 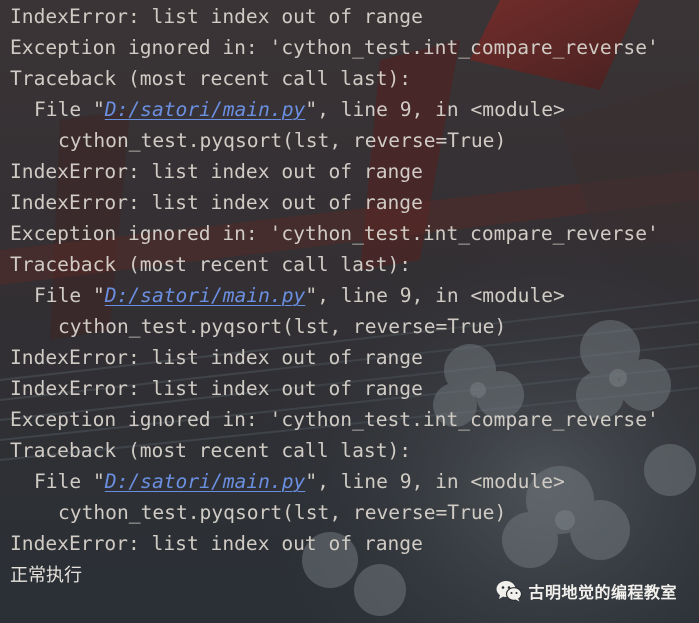 What do you see at coordinates (602, 592) in the screenshot?
I see `watermark-text: 古明地觉的编程教室` at bounding box center [602, 592].